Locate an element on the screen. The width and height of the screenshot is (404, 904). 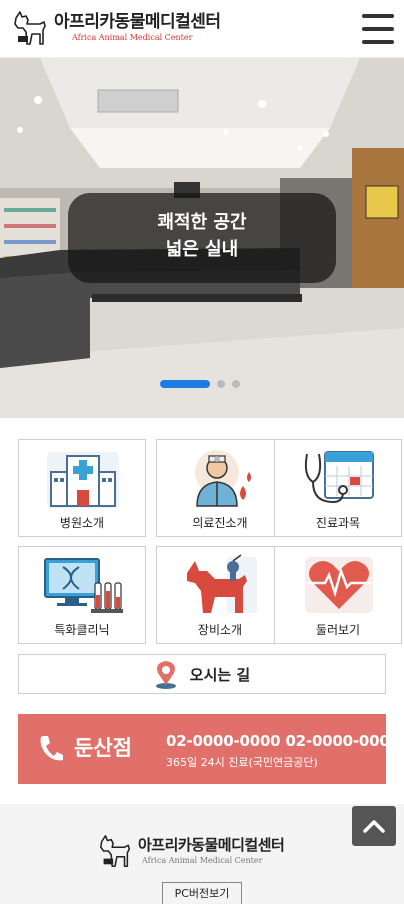
menu-label: 특화클리닉 is located at coordinates (82, 630).